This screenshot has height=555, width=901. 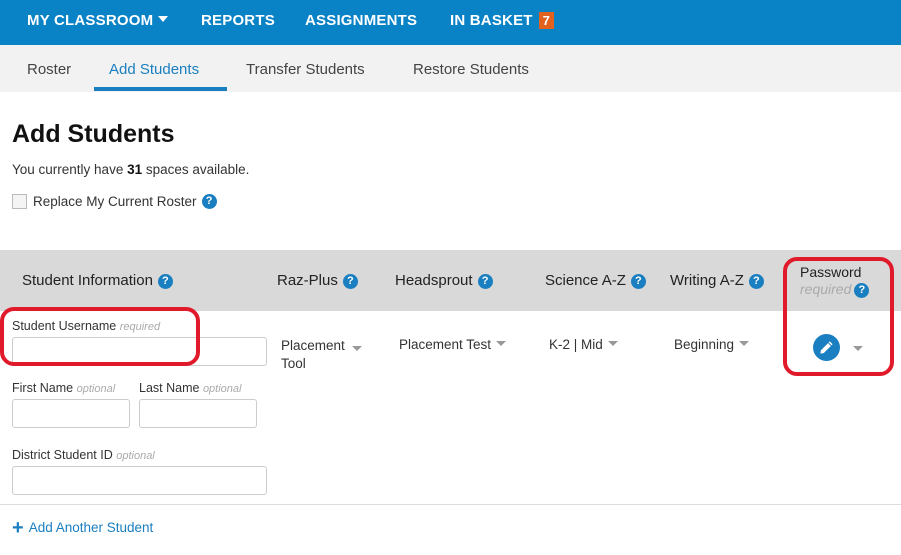 What do you see at coordinates (361, 20) in the screenshot?
I see `nav-assignments: ASSIGNMENTS` at bounding box center [361, 20].